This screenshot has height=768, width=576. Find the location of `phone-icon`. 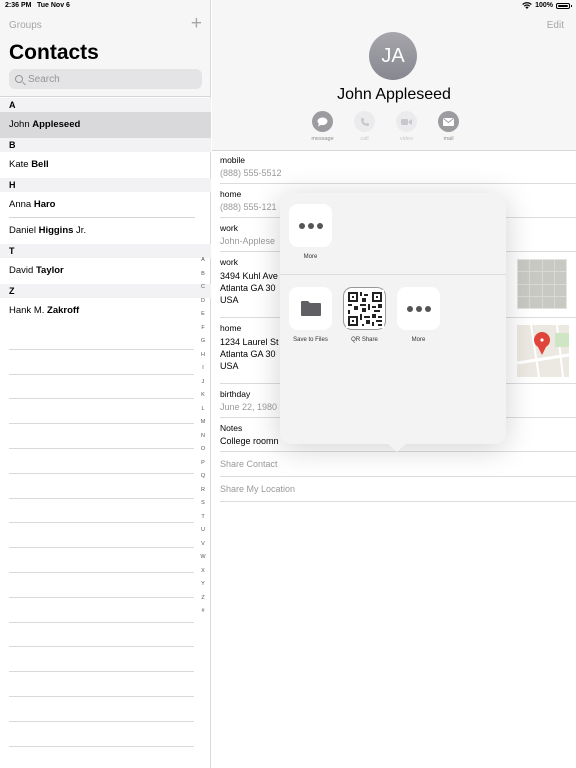

phone-icon is located at coordinates (364, 121).